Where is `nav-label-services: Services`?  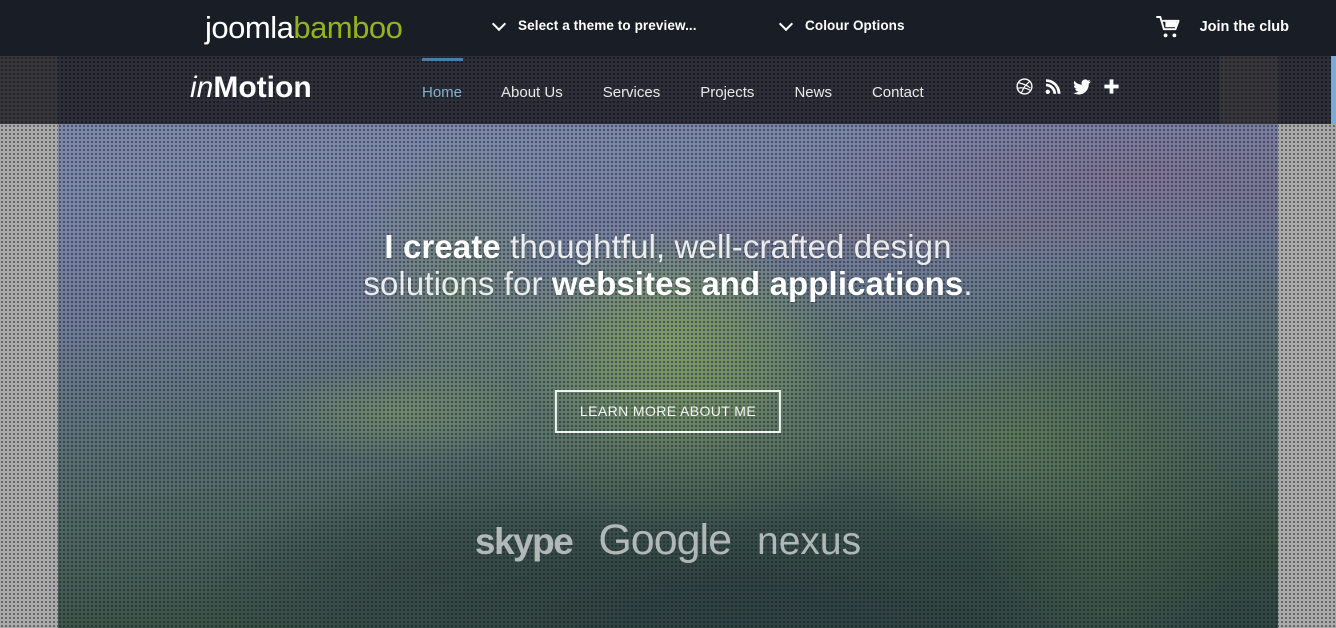 nav-label-services: Services is located at coordinates (631, 92).